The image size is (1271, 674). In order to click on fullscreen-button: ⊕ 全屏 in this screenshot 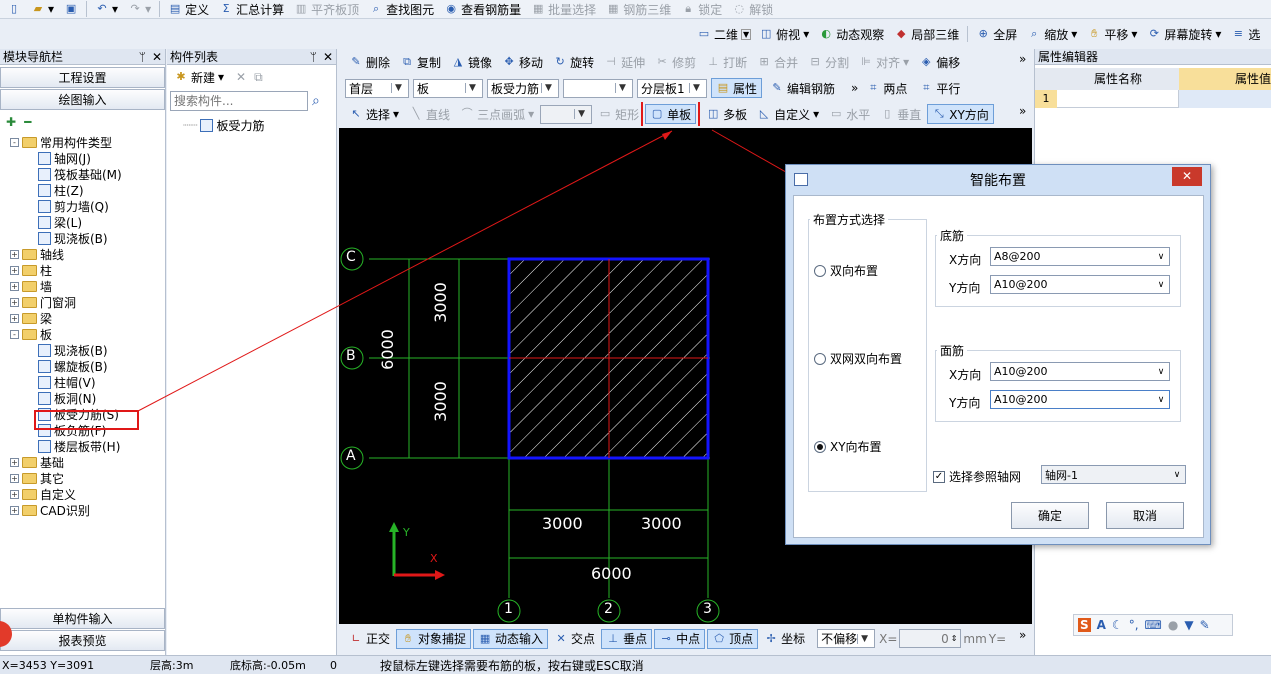, I will do `click(996, 34)`.